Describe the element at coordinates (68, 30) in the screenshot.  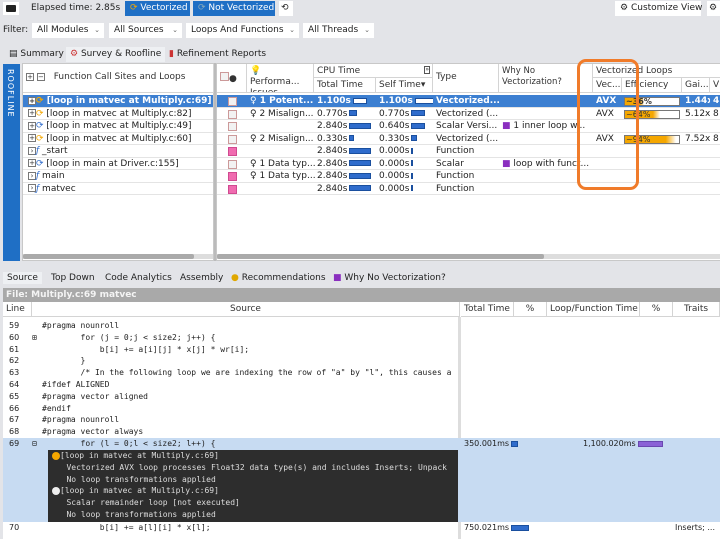
I see `modules-select: All Modules ⌄` at that location.